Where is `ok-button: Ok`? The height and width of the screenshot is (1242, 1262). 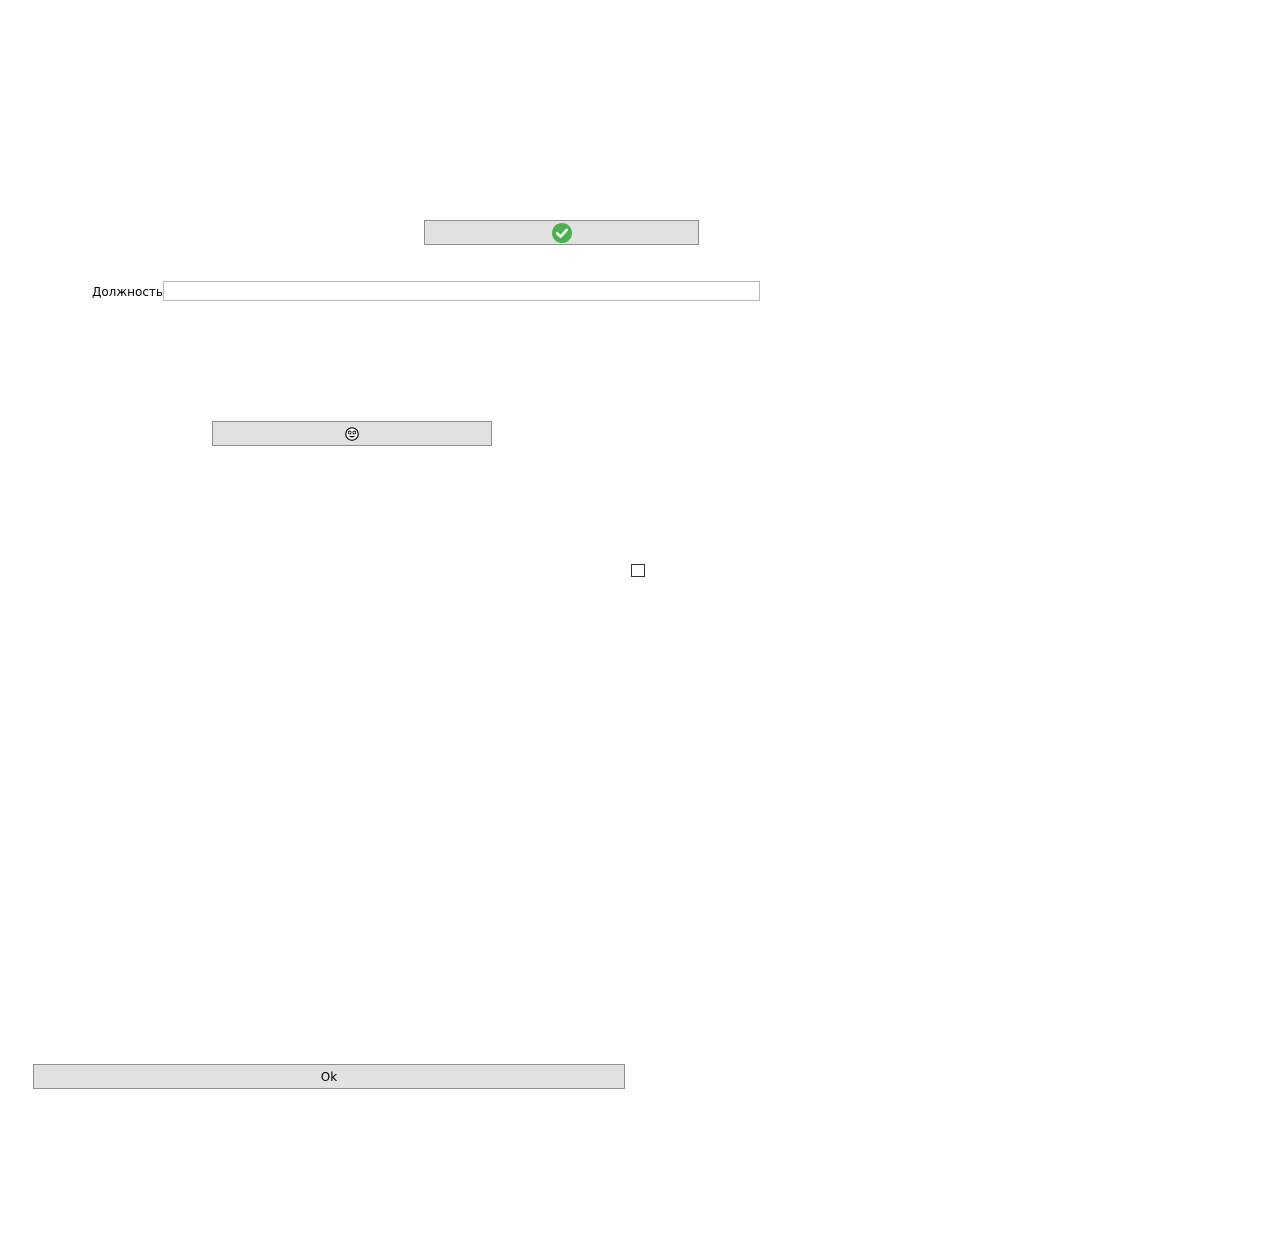
ok-button: Ok is located at coordinates (329, 1076).